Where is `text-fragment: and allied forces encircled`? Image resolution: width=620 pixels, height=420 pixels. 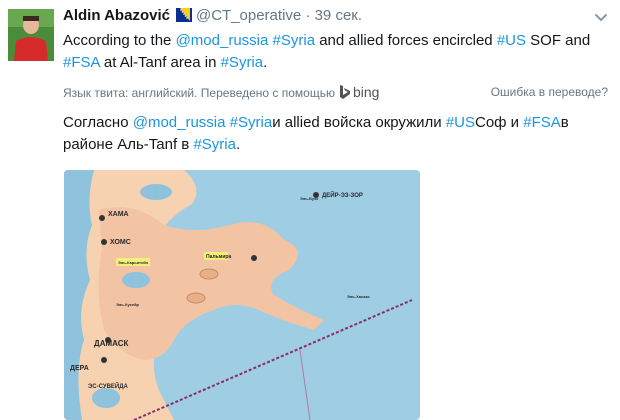 text-fragment: and allied forces encircled is located at coordinates (406, 40).